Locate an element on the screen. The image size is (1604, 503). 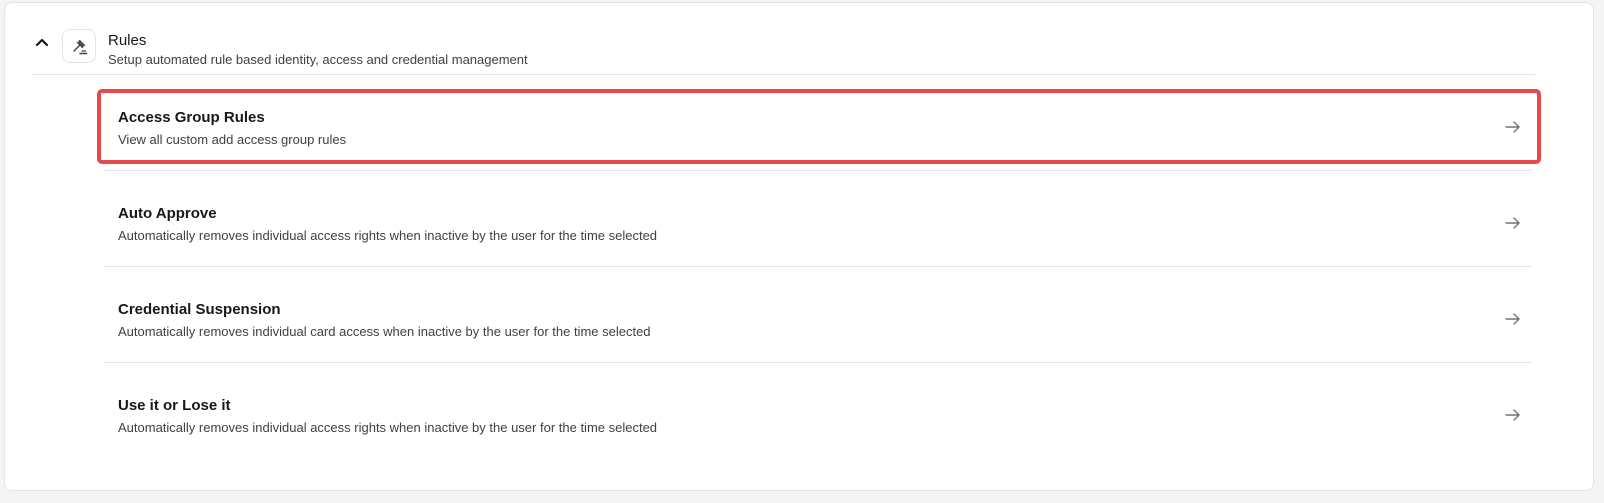
rule-description: View all custom add access group rules is located at coordinates (232, 139).